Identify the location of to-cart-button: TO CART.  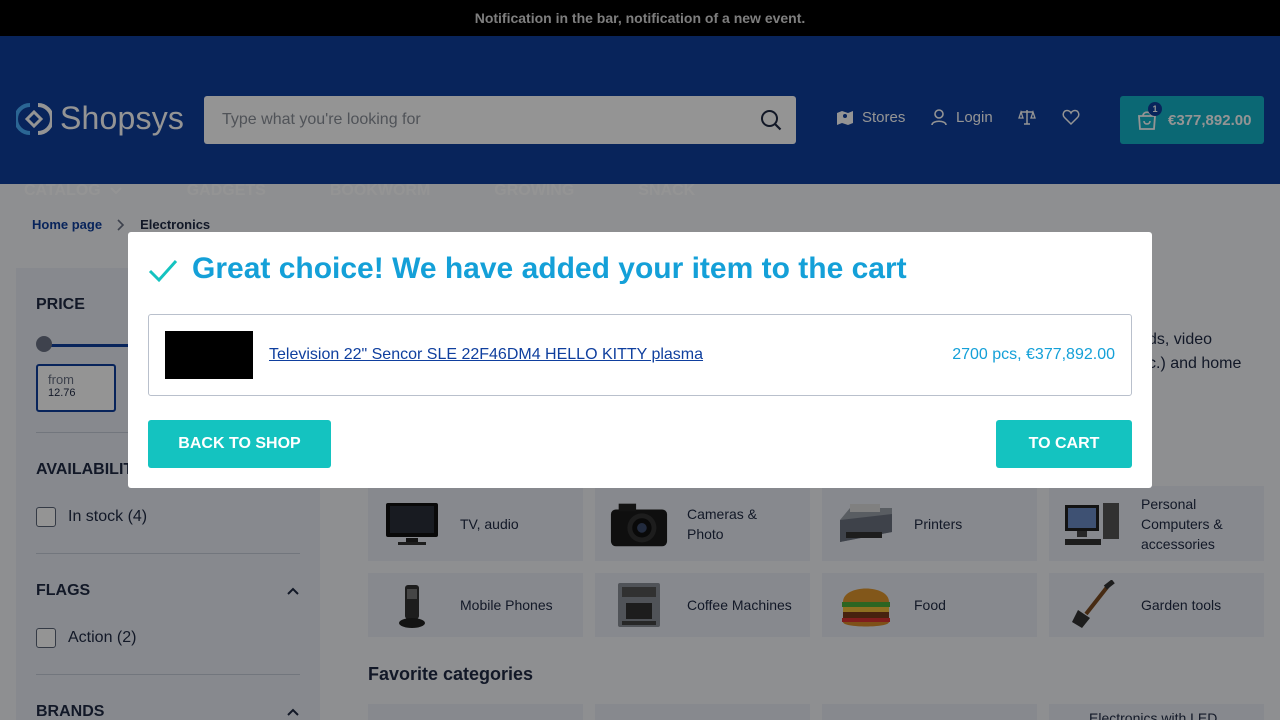
(1064, 444).